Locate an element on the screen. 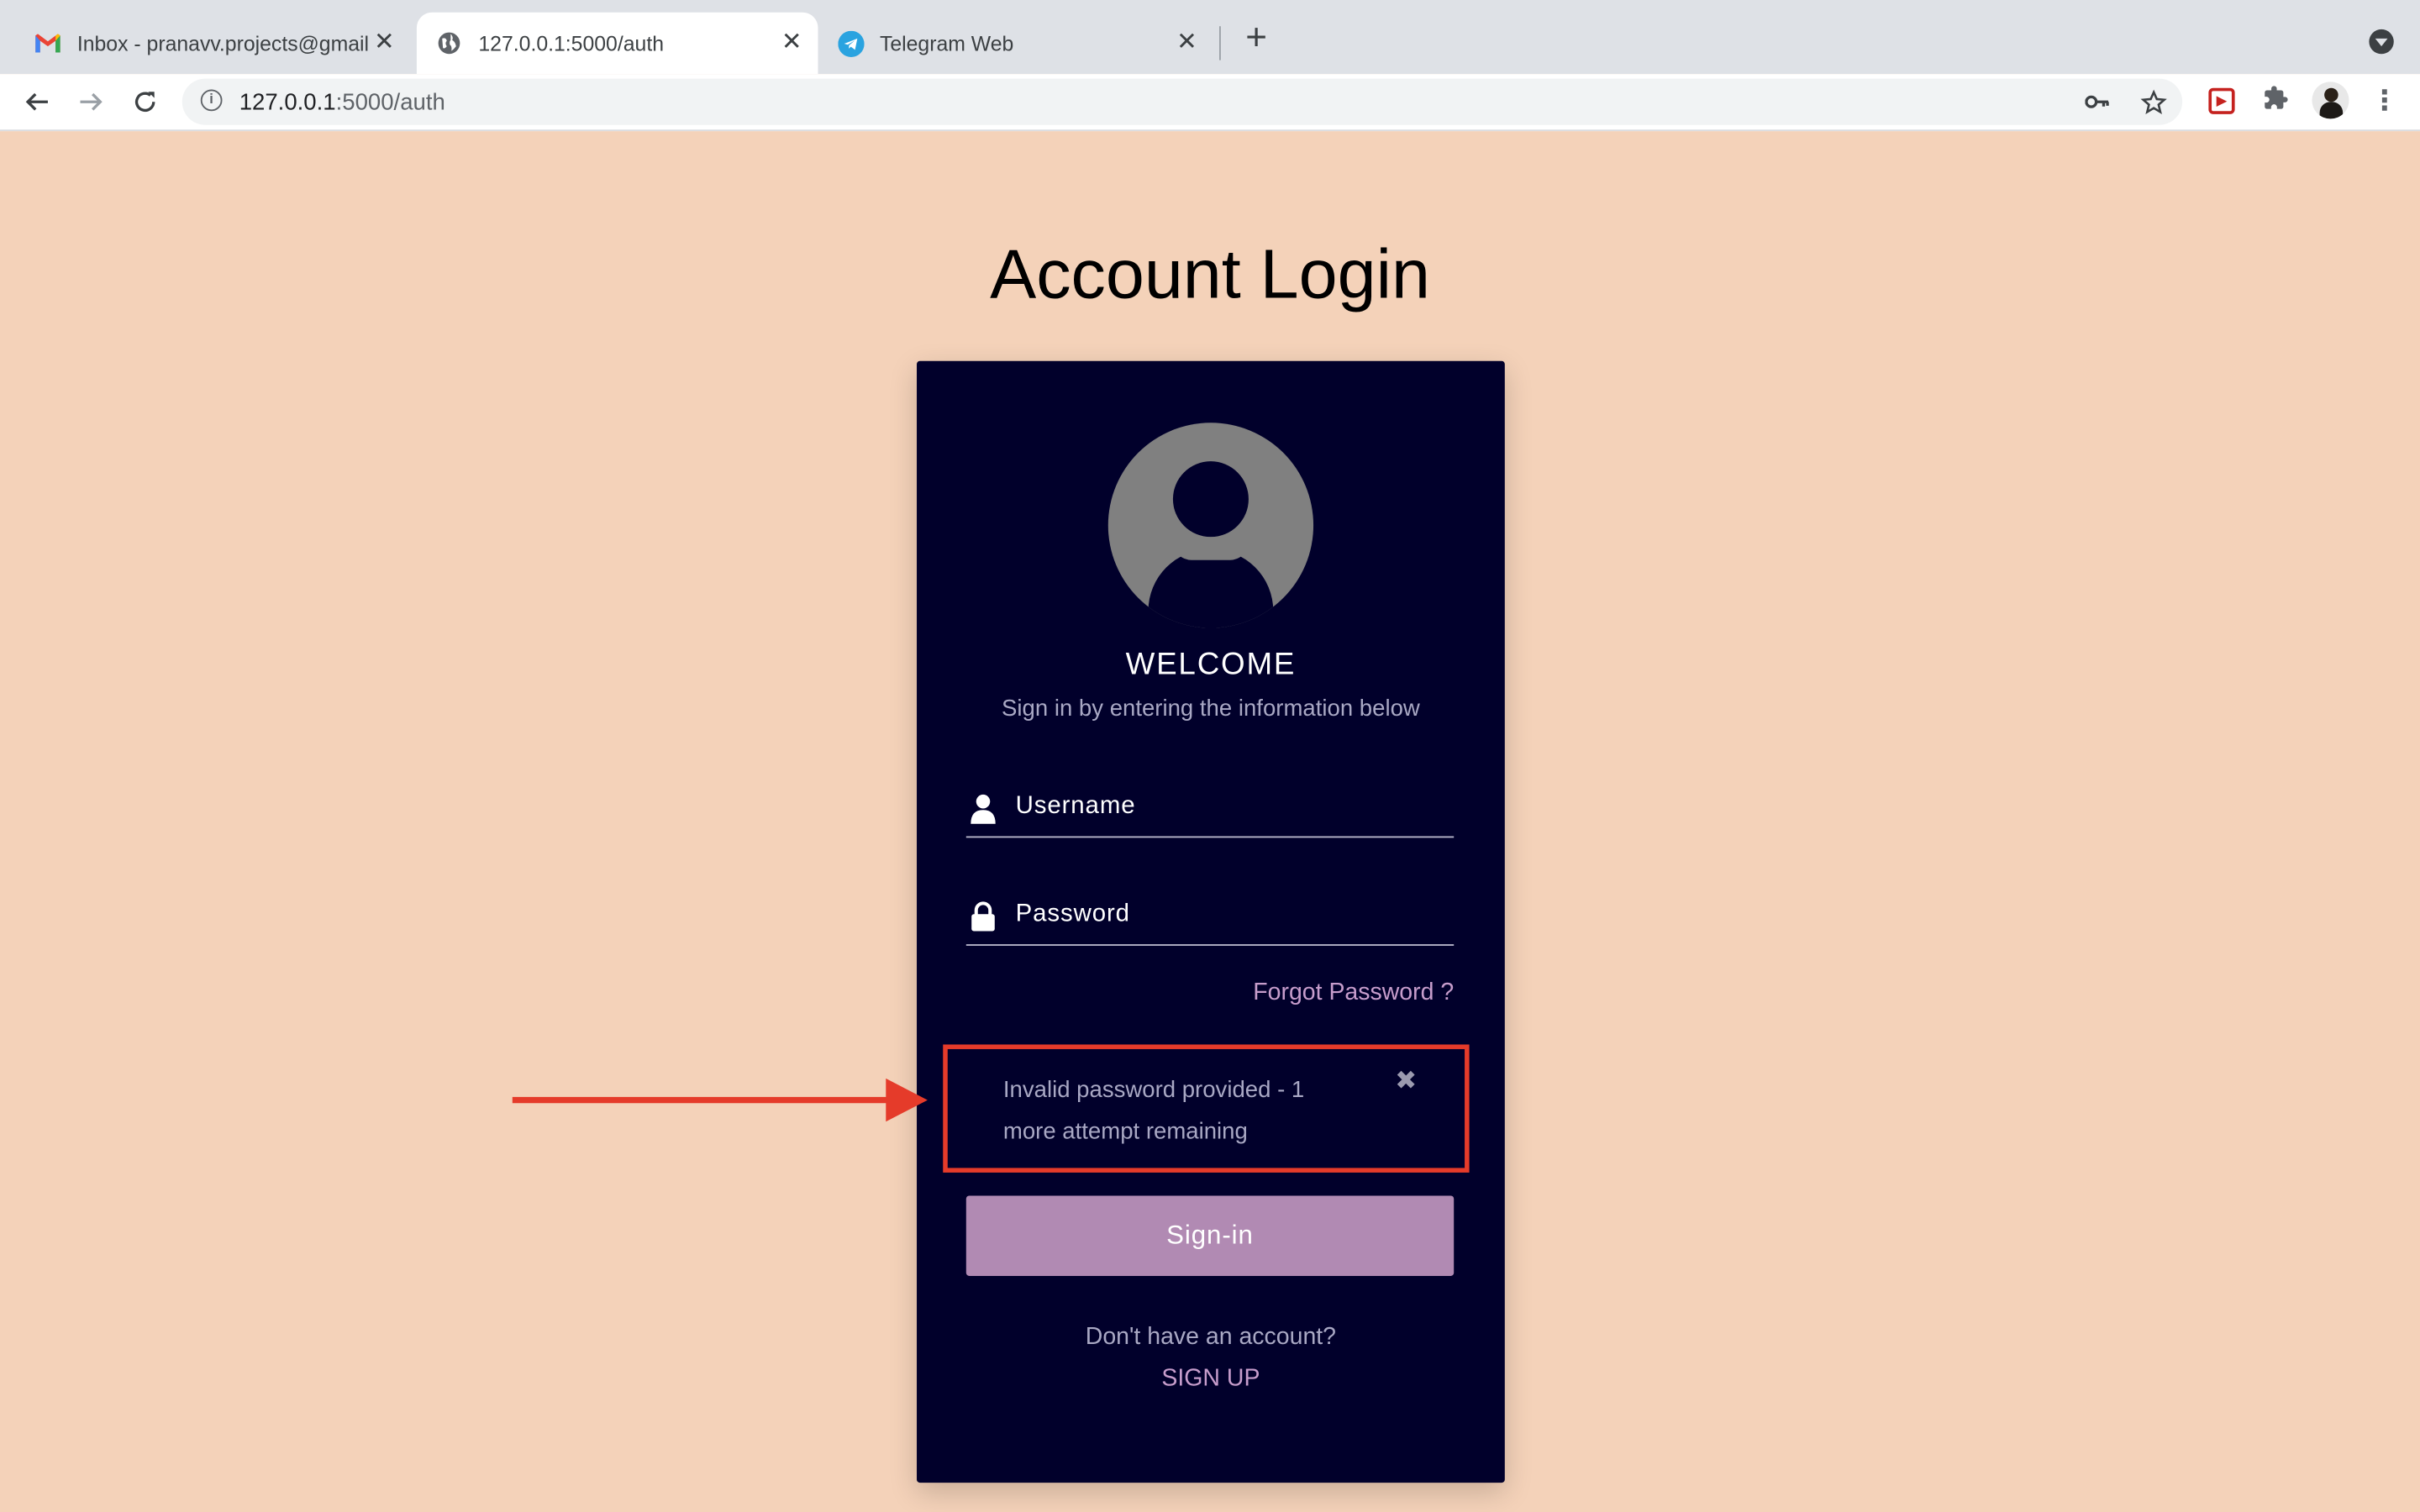 The image size is (2420, 1512). bookmark-star-icon is located at coordinates (2153, 103).